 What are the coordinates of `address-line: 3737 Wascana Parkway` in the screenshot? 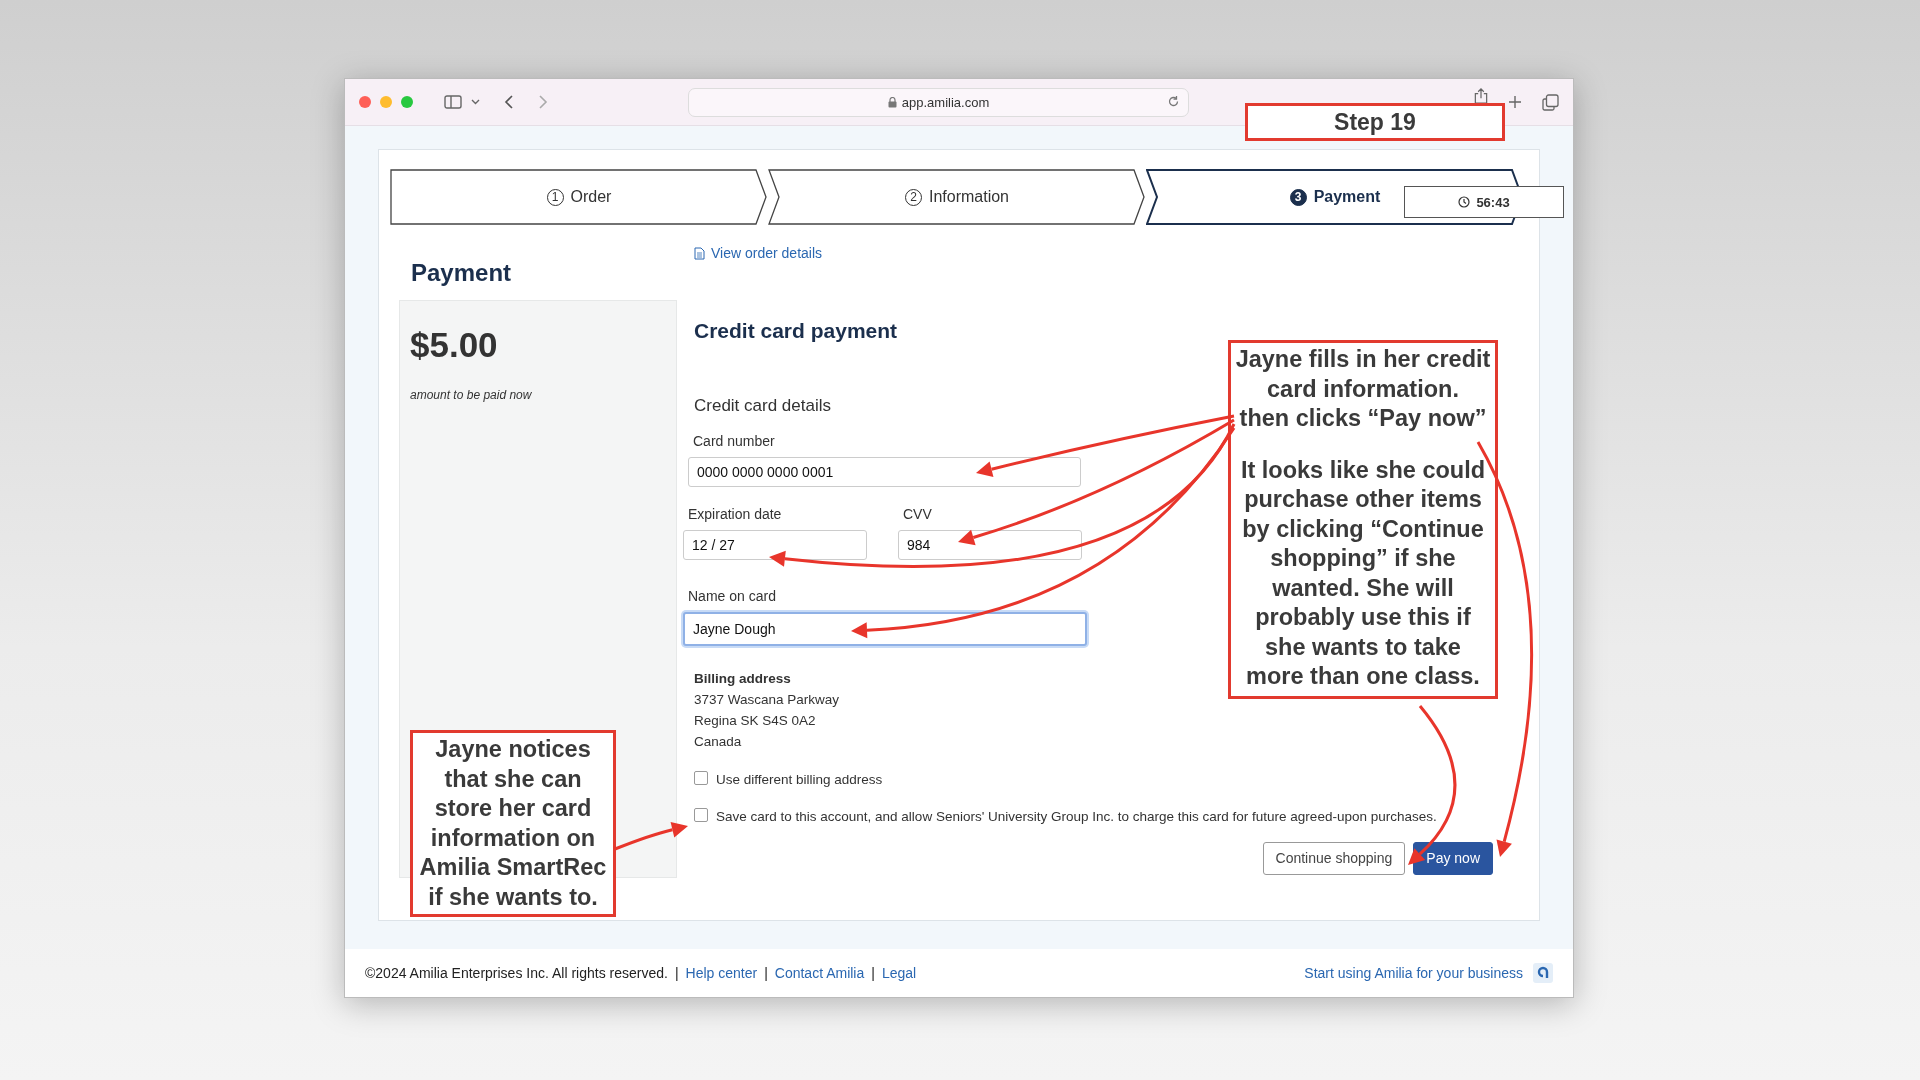 It's located at (767, 699).